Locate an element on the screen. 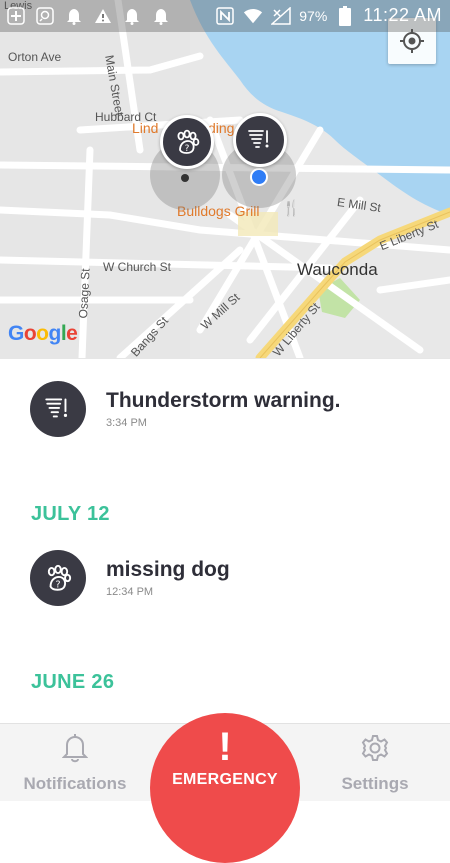 Image resolution: width=450 pixels, height=863 pixels. status-bar: 97% 11:22 AM is located at coordinates (225, 16).